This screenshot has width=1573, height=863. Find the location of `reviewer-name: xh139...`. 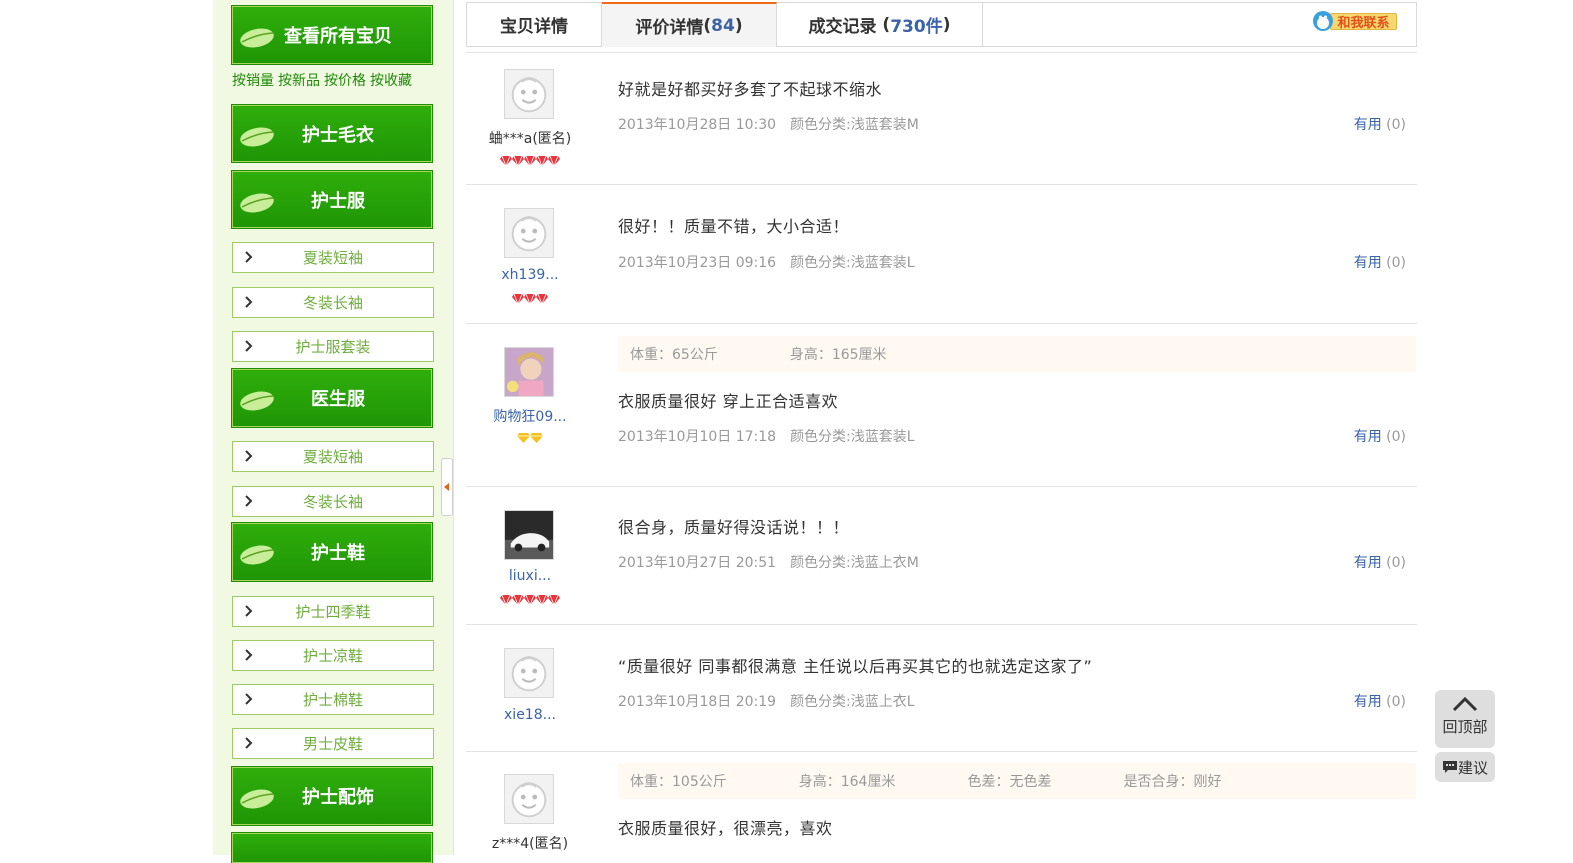

reviewer-name: xh139... is located at coordinates (530, 275).